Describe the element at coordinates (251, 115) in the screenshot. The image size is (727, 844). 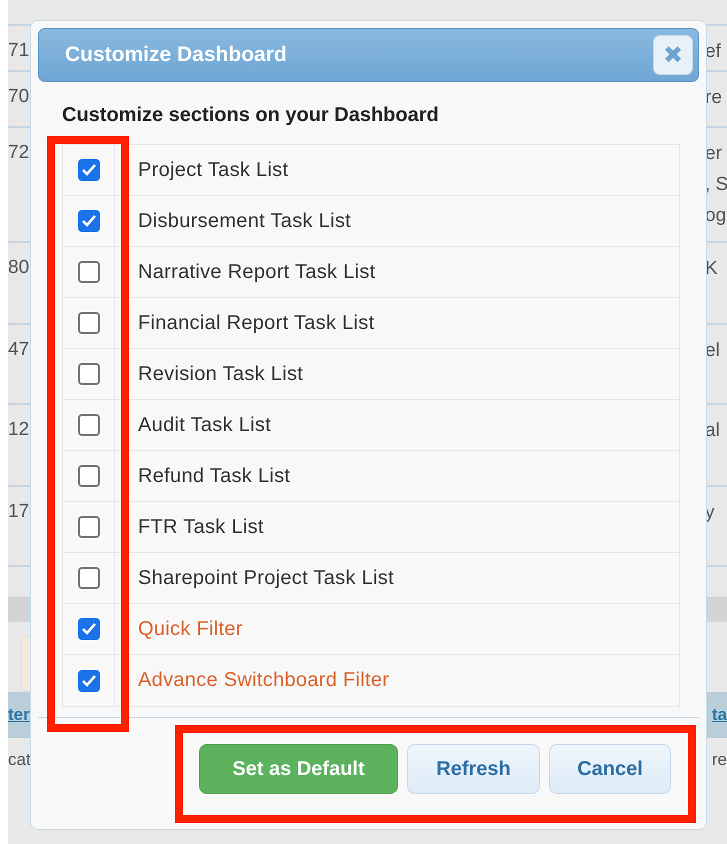
I see `dialog-subtitle: Customize sections on your Dashboard` at that location.